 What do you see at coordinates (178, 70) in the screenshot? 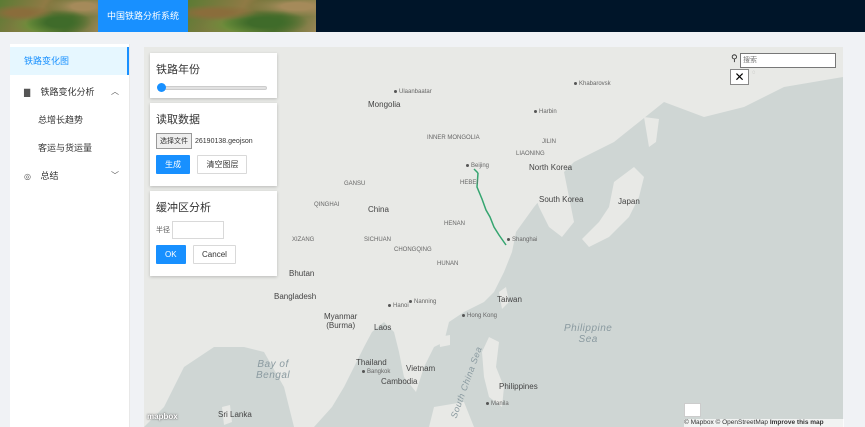
I see `panel-title: 铁路年份` at bounding box center [178, 70].